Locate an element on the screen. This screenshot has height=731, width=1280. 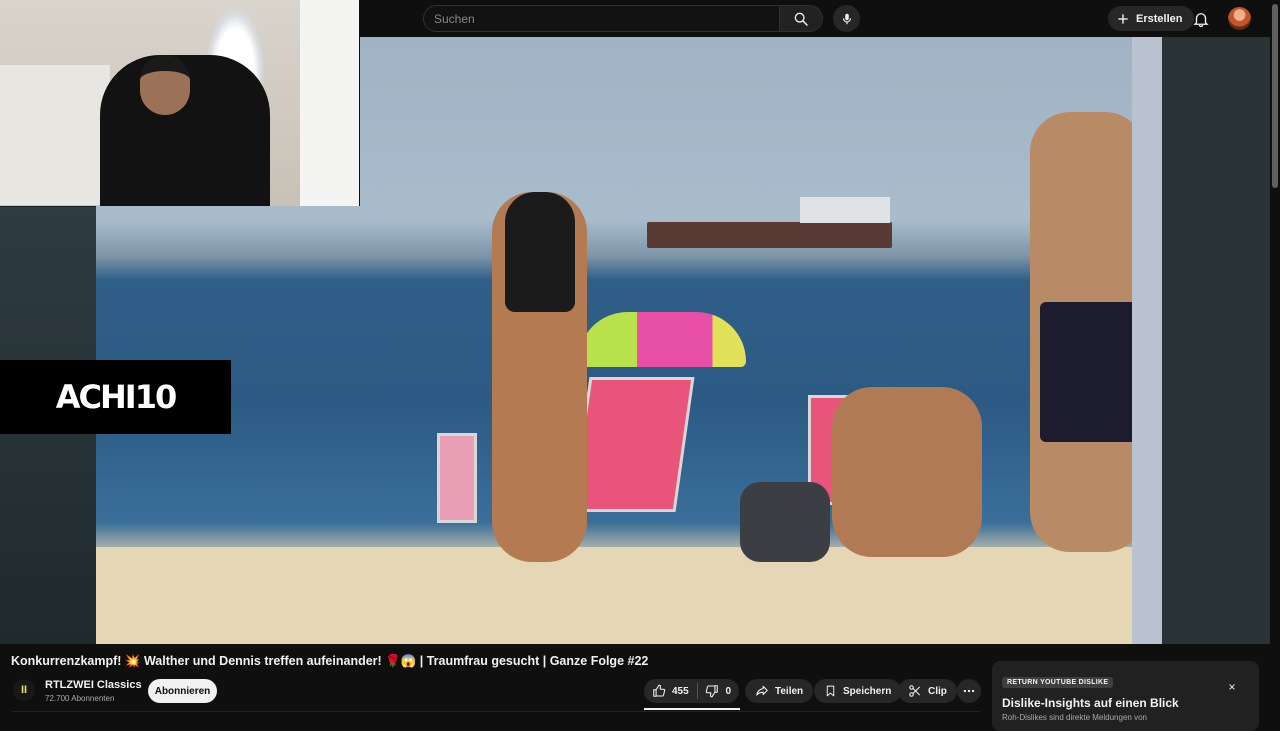
search-icon is located at coordinates (801, 19).